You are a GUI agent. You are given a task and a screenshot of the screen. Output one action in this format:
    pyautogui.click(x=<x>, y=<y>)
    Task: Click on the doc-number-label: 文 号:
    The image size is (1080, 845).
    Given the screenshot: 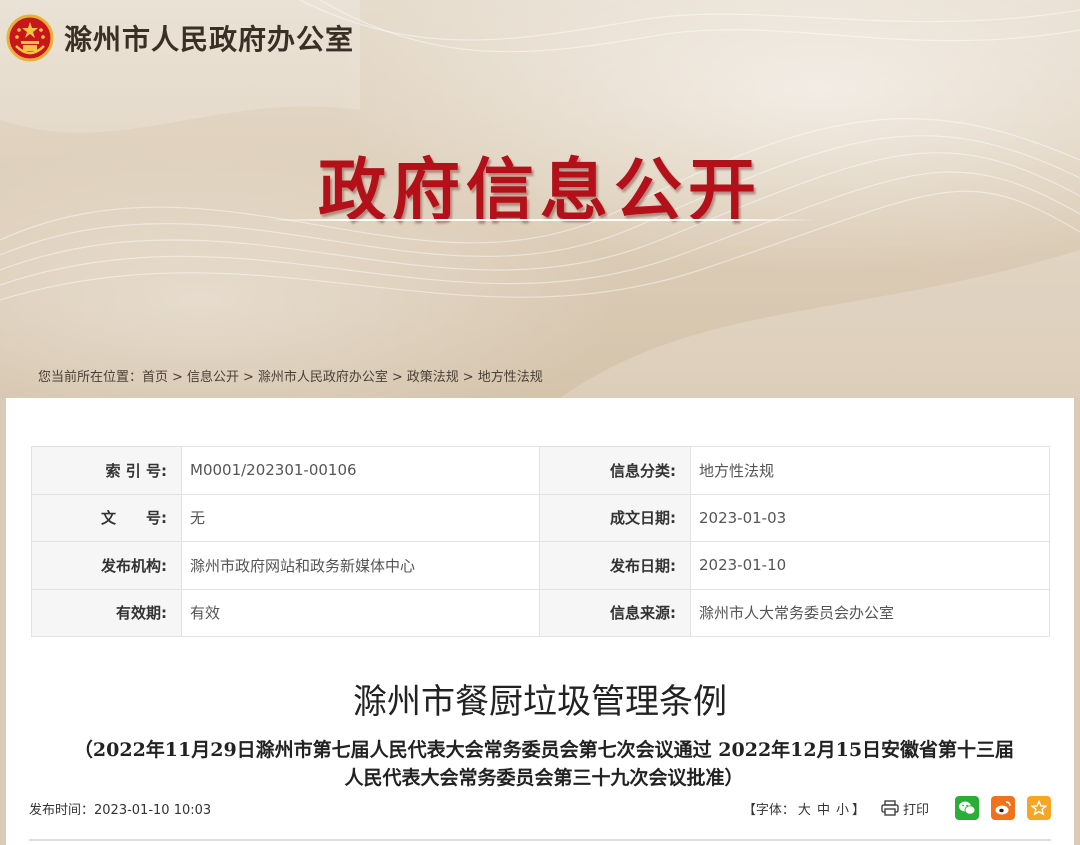 What is the action you would take?
    pyautogui.click(x=106, y=517)
    